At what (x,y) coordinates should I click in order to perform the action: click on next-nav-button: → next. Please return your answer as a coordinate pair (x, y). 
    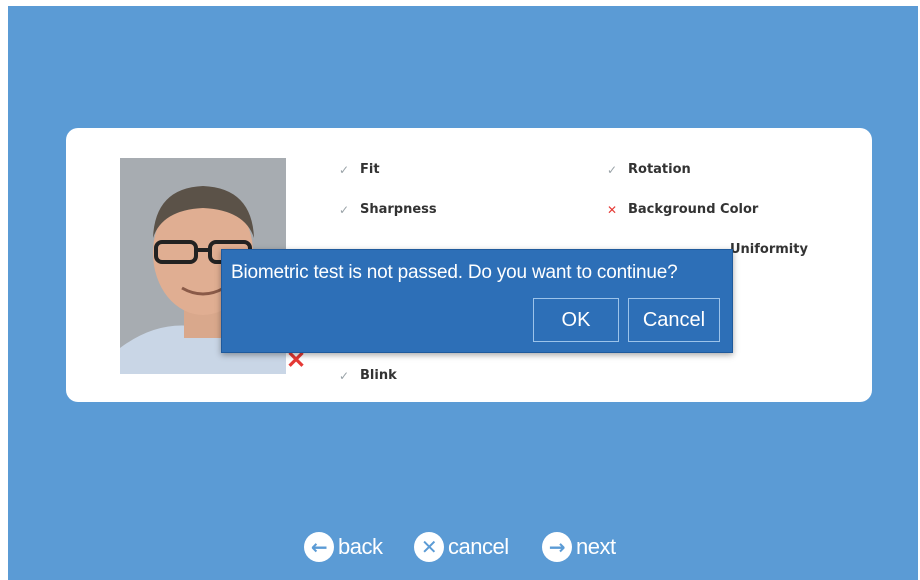
    Looking at the image, I should click on (579, 547).